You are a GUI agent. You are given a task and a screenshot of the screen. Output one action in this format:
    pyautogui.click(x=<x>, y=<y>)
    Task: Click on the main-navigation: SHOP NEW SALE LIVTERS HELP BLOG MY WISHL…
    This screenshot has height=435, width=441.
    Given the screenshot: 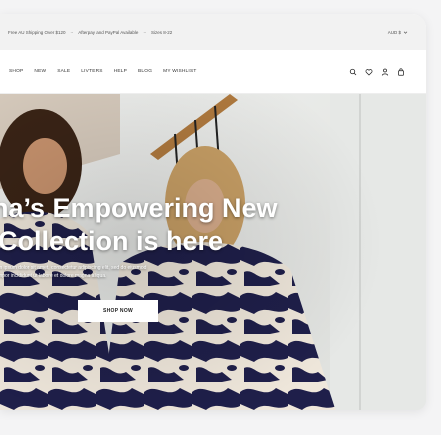 What is the action you would take?
    pyautogui.click(x=213, y=72)
    